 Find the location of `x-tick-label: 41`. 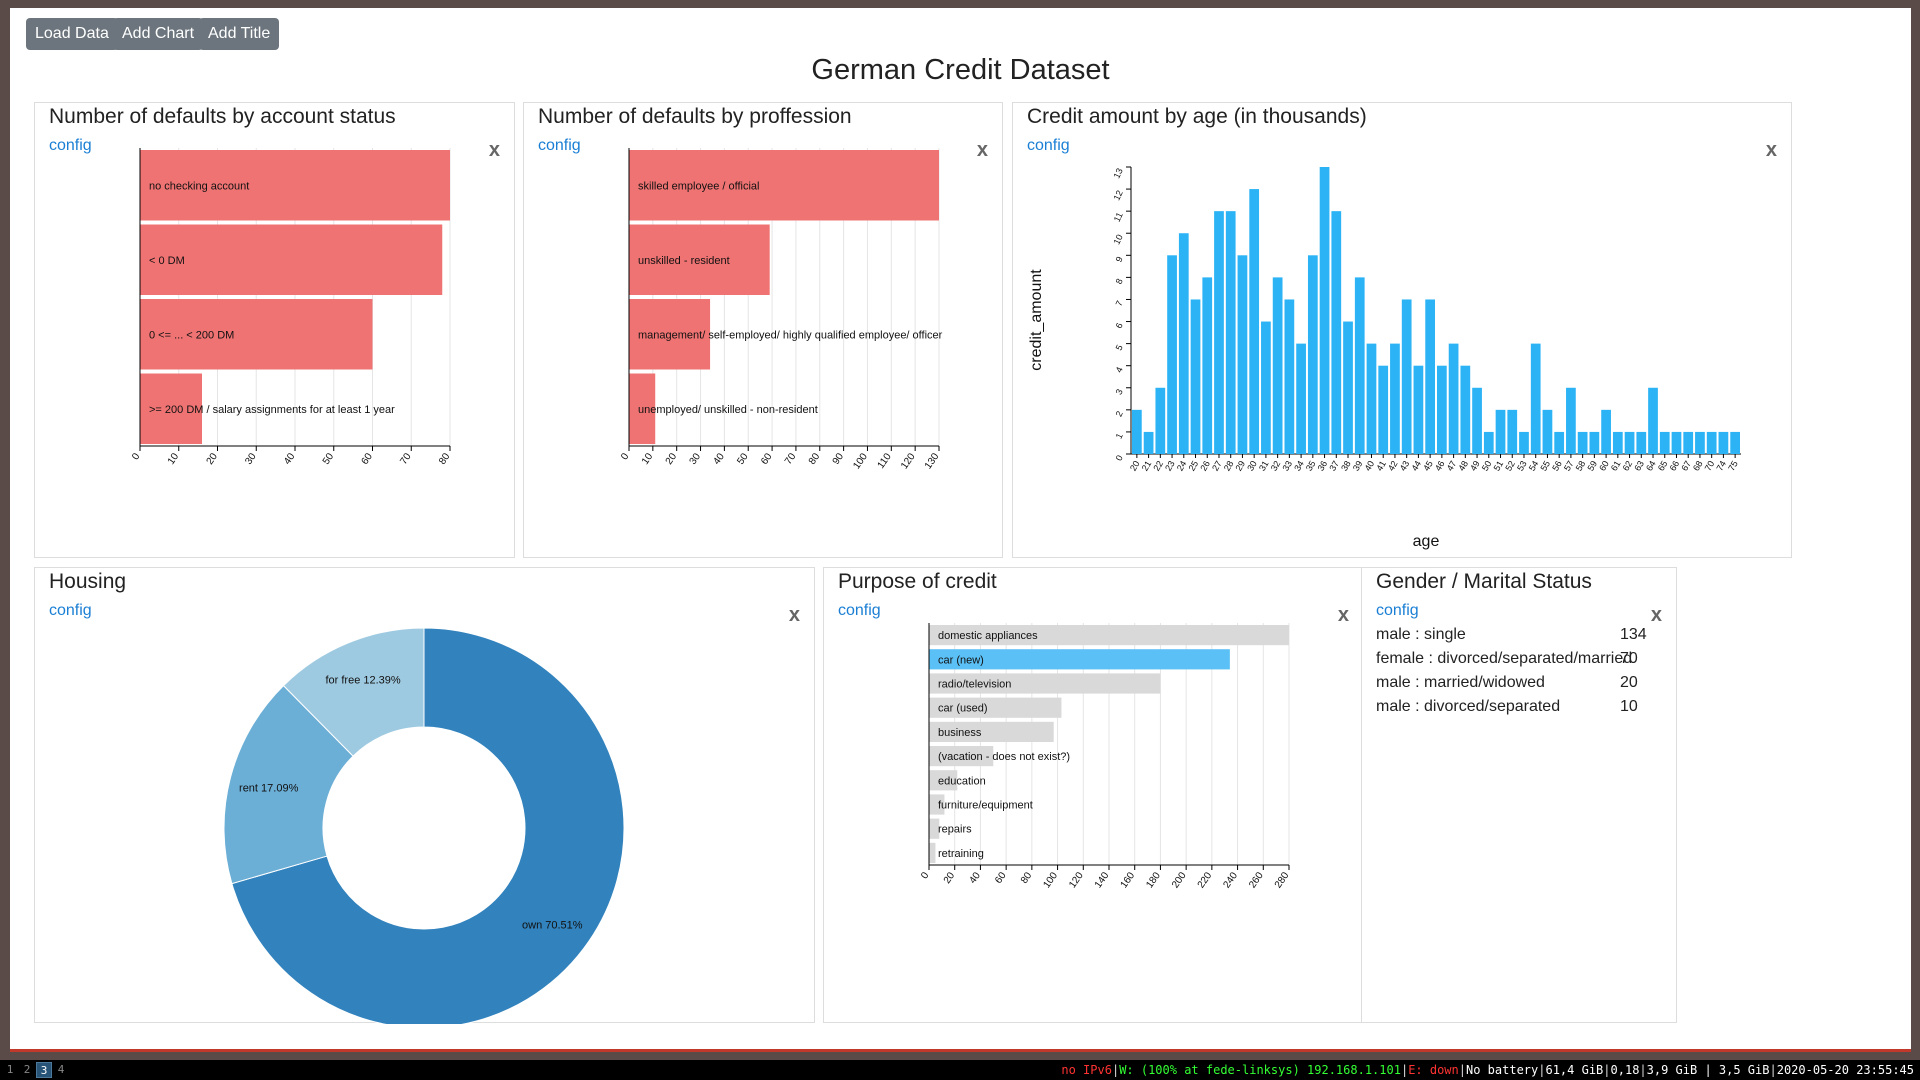

x-tick-label: 41 is located at coordinates (1381, 466).